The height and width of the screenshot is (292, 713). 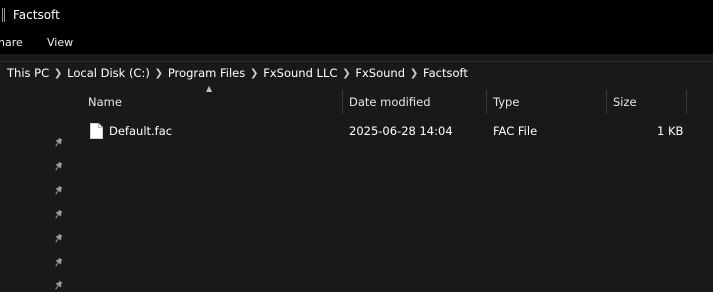 I want to click on breadcrumb-program-files: Program Files, so click(x=206, y=73).